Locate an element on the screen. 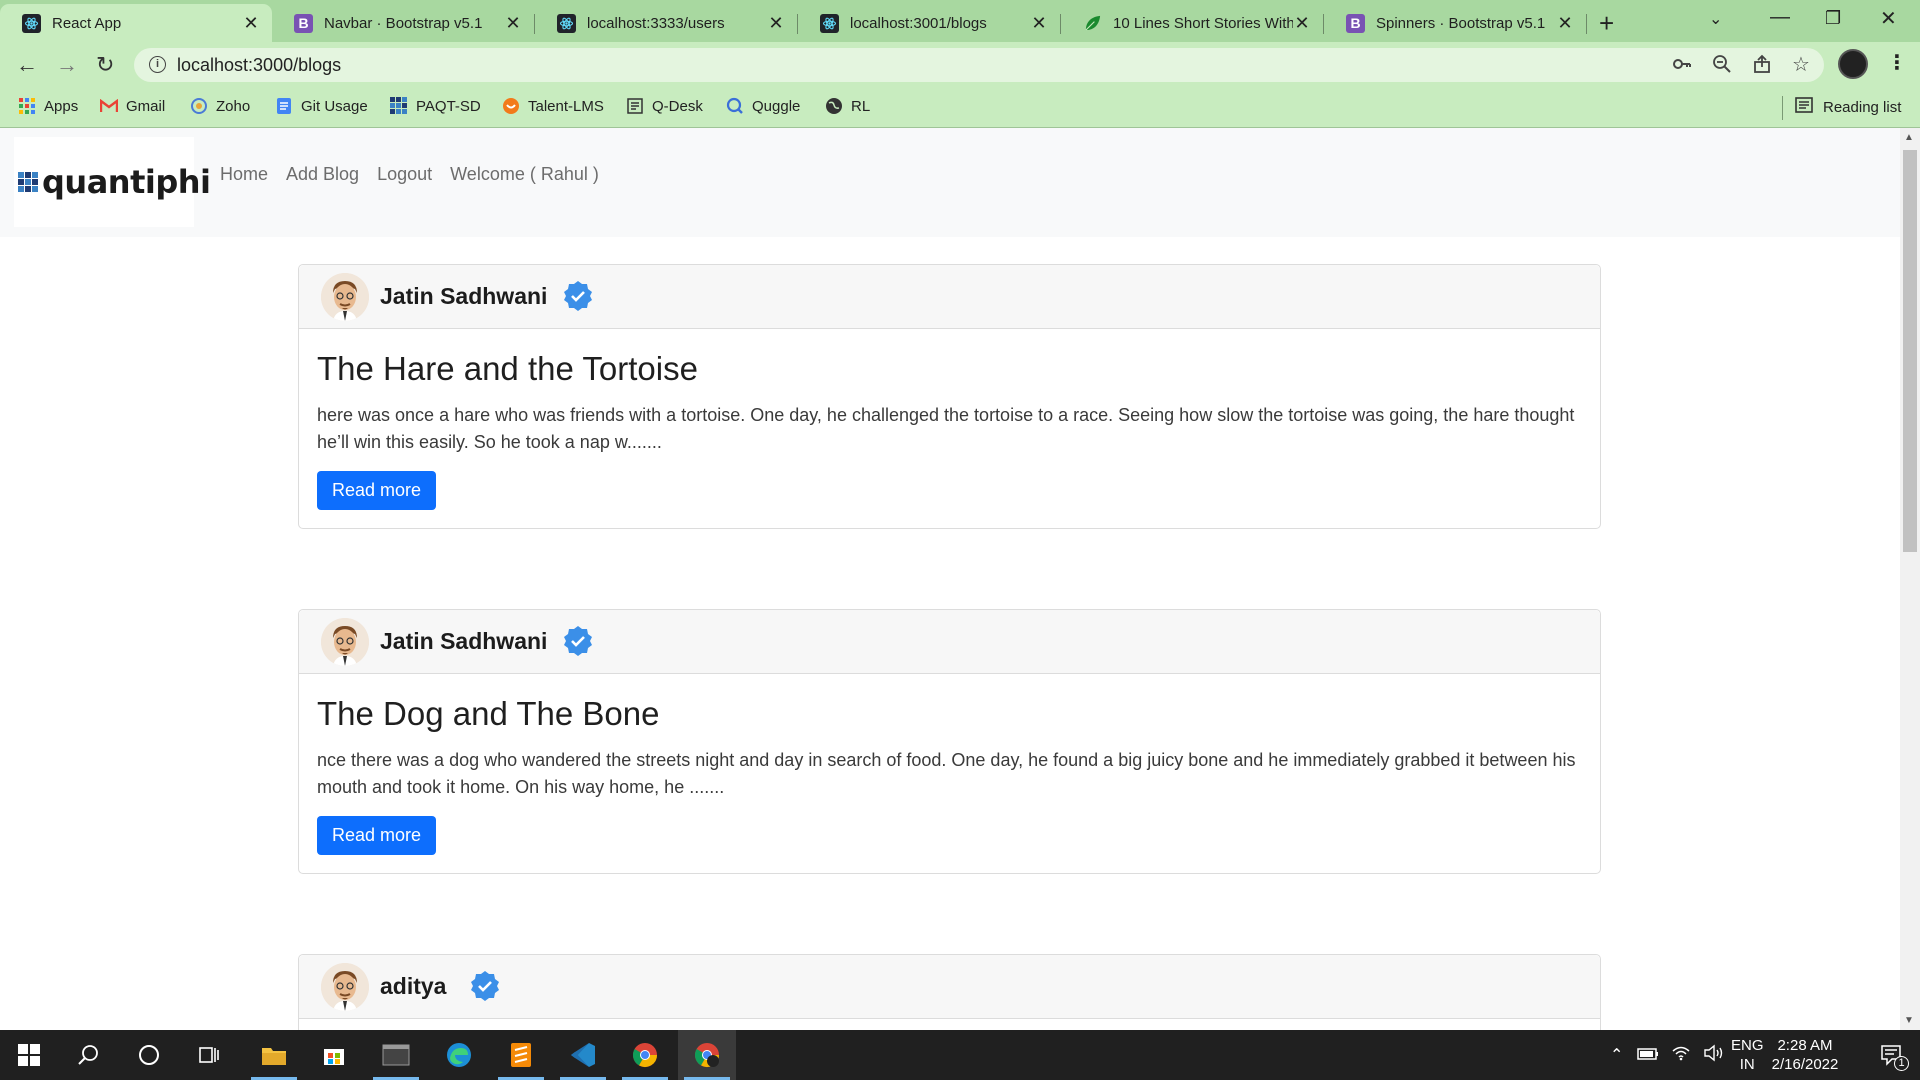 Image resolution: width=1920 pixels, height=1080 pixels. language-code: ENG is located at coordinates (1747, 1045).